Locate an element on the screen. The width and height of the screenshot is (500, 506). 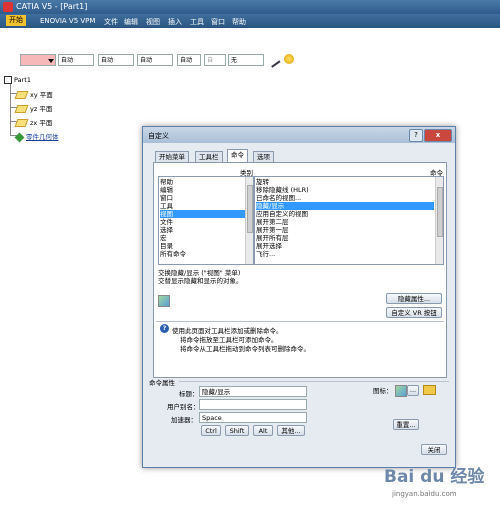
layer-combo-left: 自 is located at coordinates (215, 60).